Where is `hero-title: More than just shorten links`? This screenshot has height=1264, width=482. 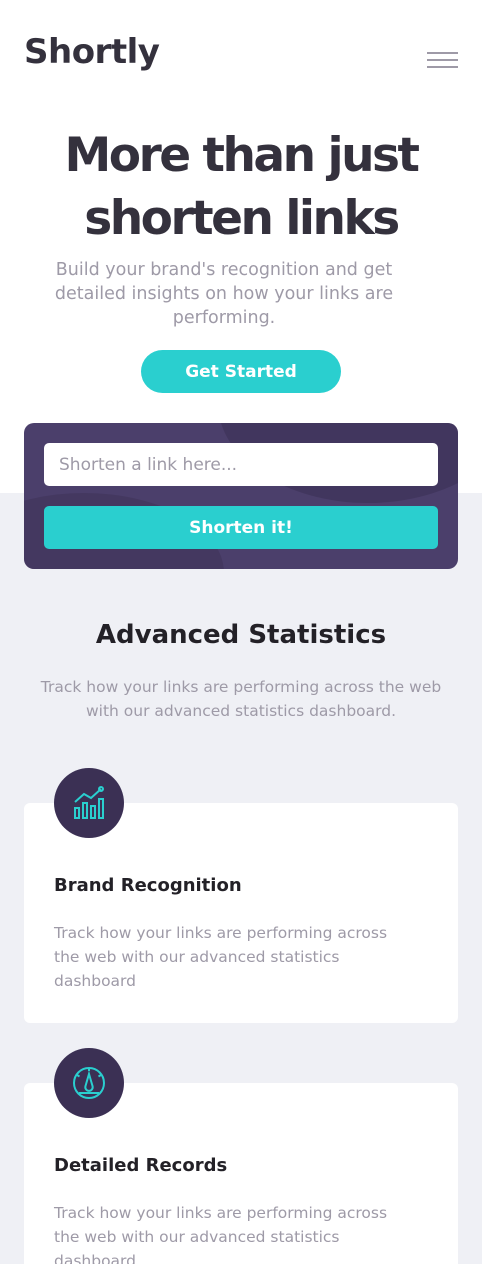
hero-title: More than just shorten links is located at coordinates (241, 187).